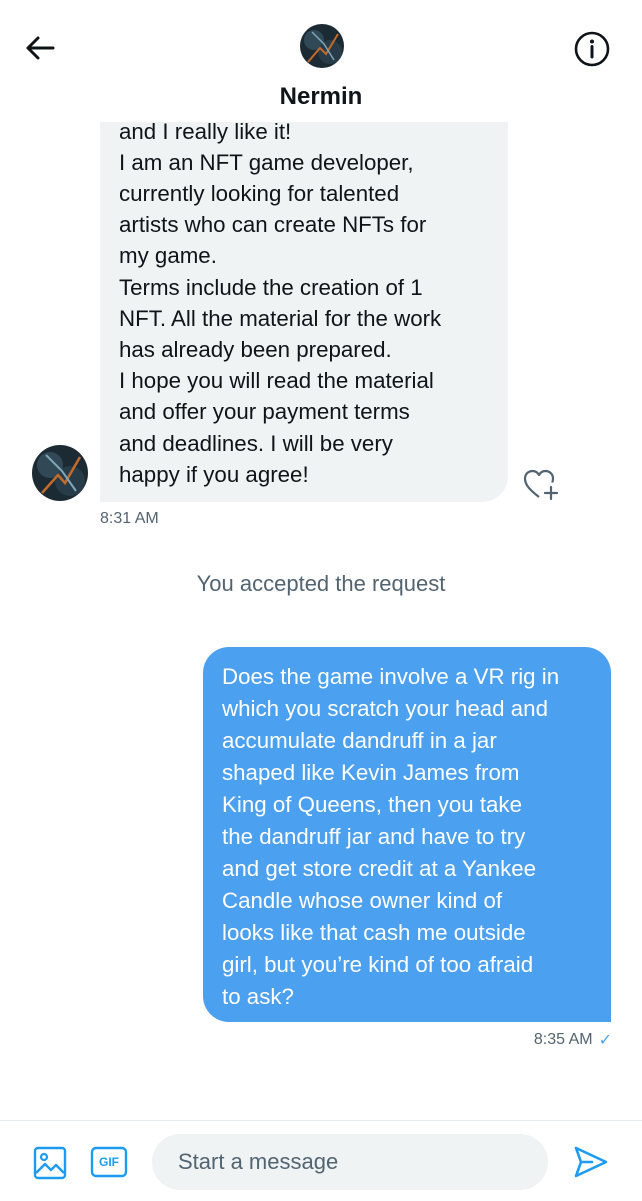 This screenshot has width=642, height=1201. I want to click on request-accepted-note: You accepted the request, so click(321, 583).